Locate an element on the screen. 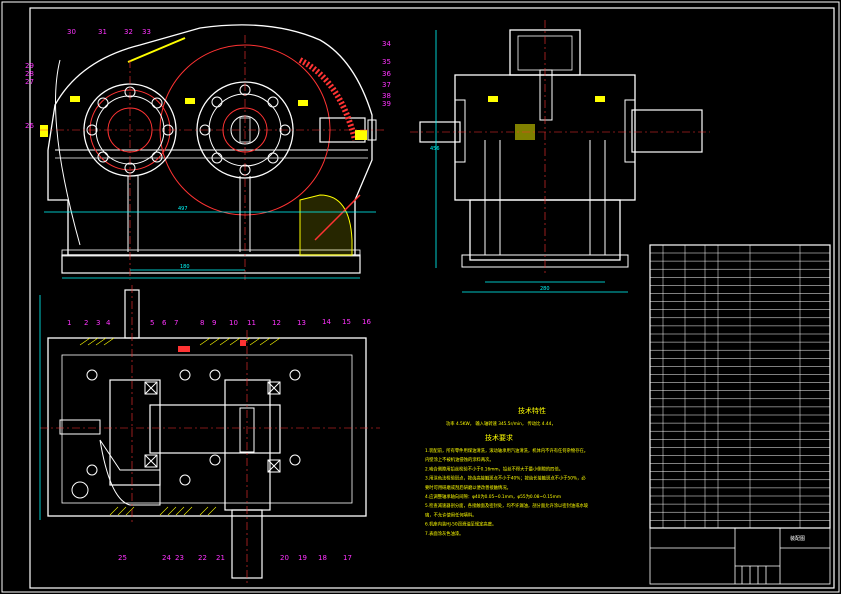 Image resolution: width=841 pixels, height=594 pixels. tech-req-line: 2.啮合侧隙用铅丝检验不小于0.16mm，铅丝不得大于最小侧隙的四倍。 is located at coordinates (494, 468).